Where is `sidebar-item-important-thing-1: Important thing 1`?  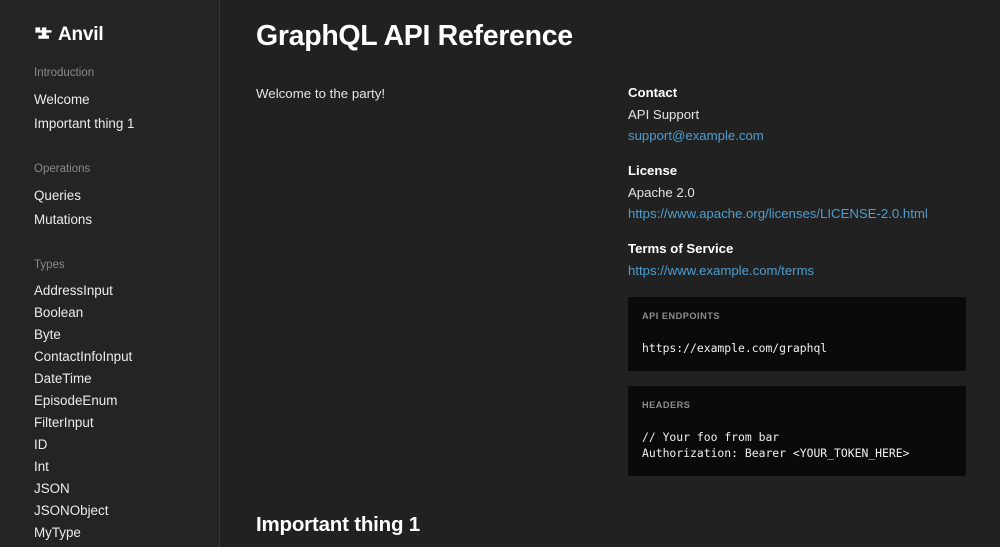
sidebar-item-important-thing-1: Important thing 1 is located at coordinates (109, 124).